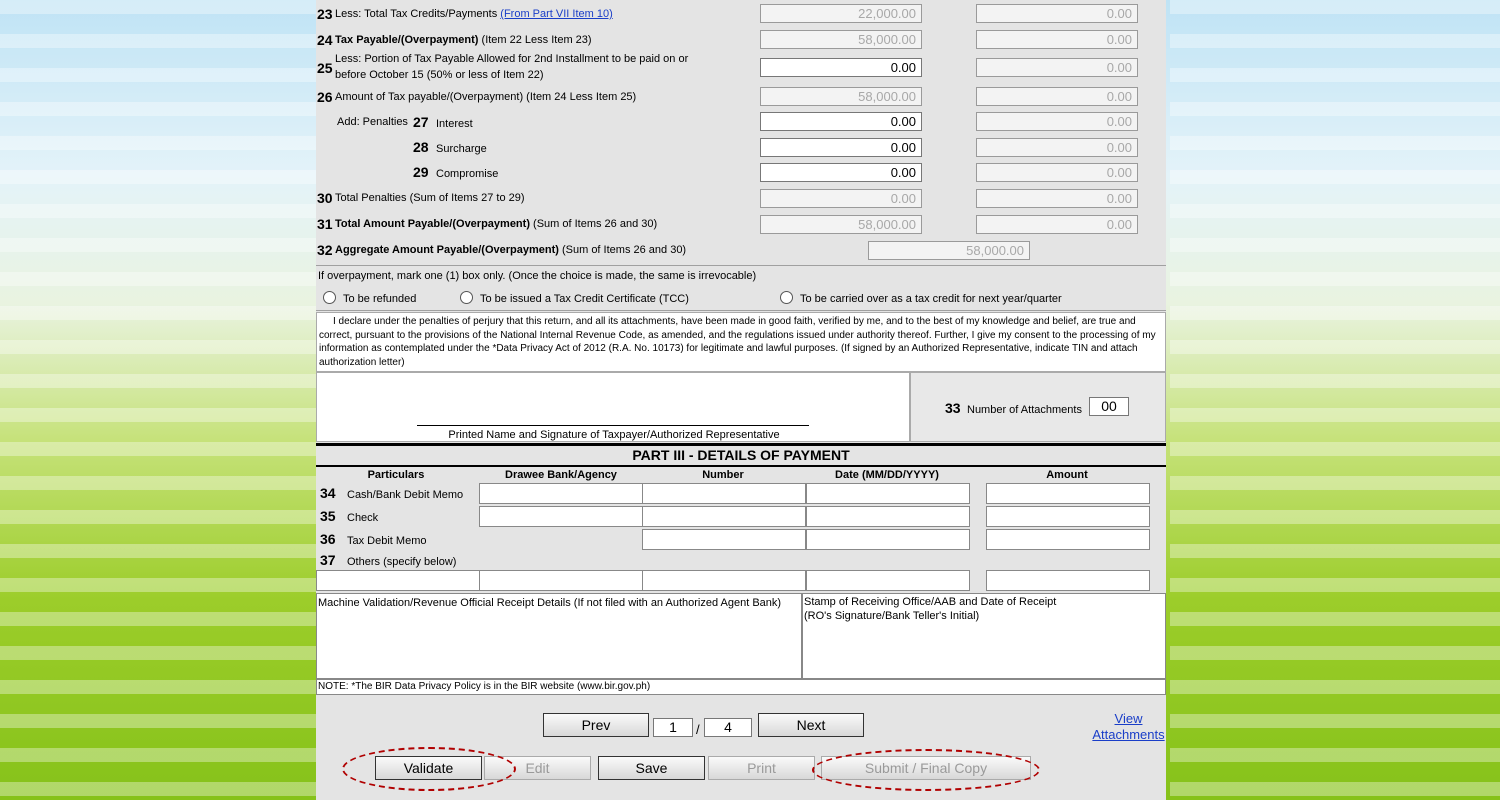 The width and height of the screenshot is (1500, 800). Describe the element at coordinates (1024, 410) in the screenshot. I see `attachments-label: Number of Attachments` at that location.